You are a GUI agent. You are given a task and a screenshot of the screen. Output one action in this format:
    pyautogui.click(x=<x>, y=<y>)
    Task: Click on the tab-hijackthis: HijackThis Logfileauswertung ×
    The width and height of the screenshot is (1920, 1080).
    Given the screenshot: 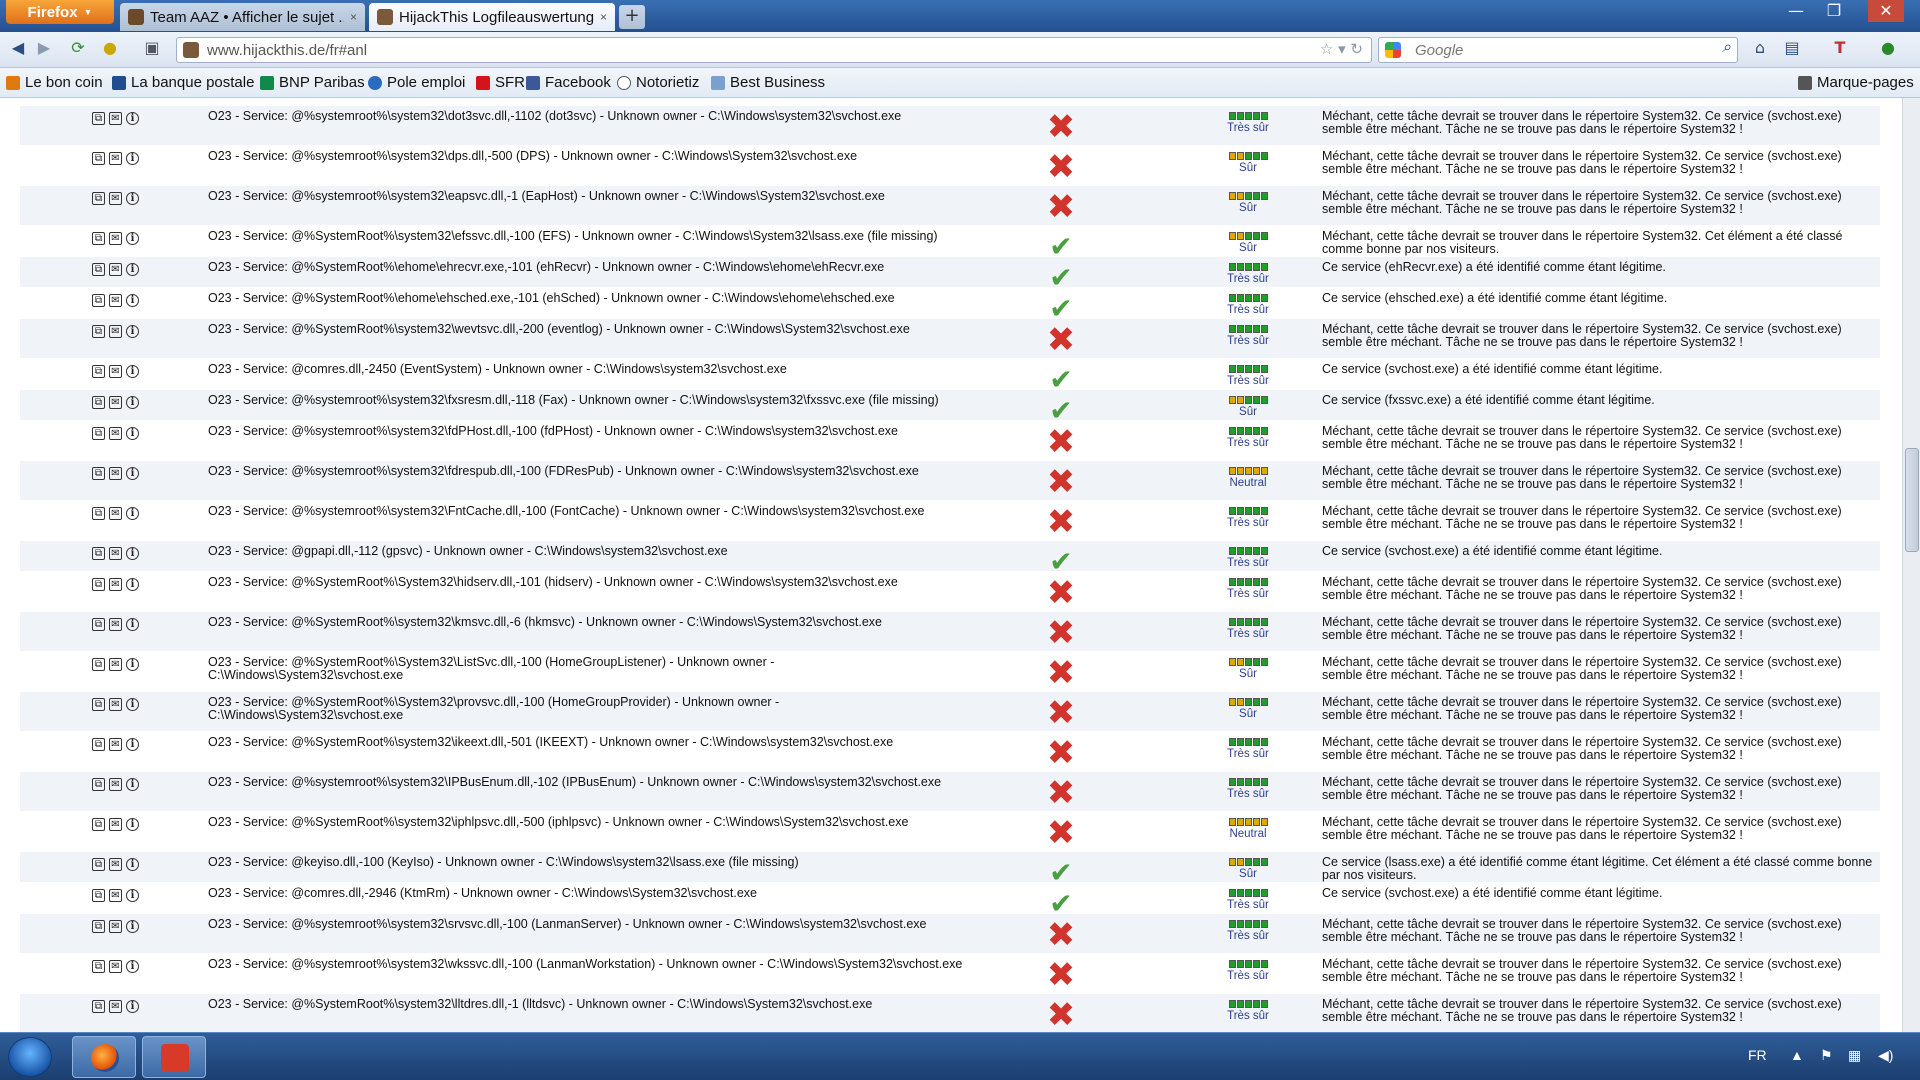 What is the action you would take?
    pyautogui.click(x=492, y=17)
    